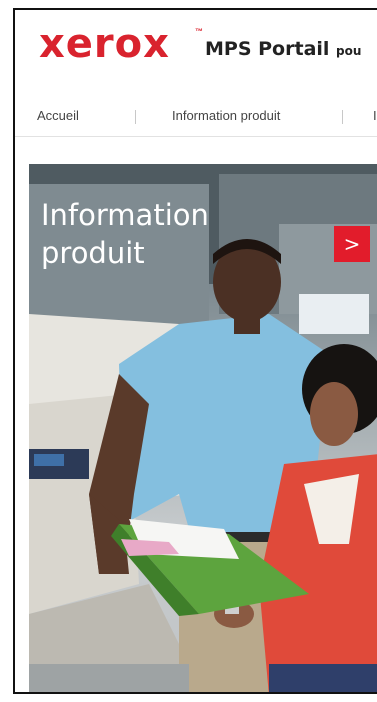 The height and width of the screenshot is (702, 377). What do you see at coordinates (196, 43) in the screenshot?
I see `site-header: xerox ™ MPS Portail pou` at bounding box center [196, 43].